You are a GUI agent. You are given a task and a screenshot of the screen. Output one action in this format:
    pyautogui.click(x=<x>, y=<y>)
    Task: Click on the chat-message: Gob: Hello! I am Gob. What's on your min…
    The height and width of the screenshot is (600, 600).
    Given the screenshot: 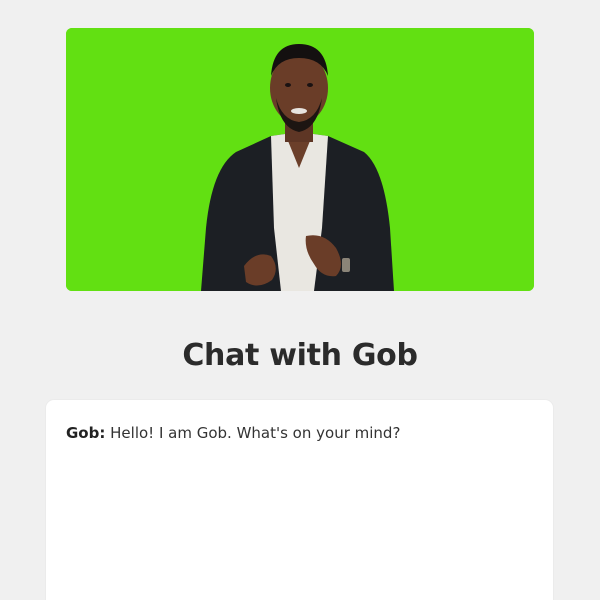 What is the action you would take?
    pyautogui.click(x=233, y=433)
    